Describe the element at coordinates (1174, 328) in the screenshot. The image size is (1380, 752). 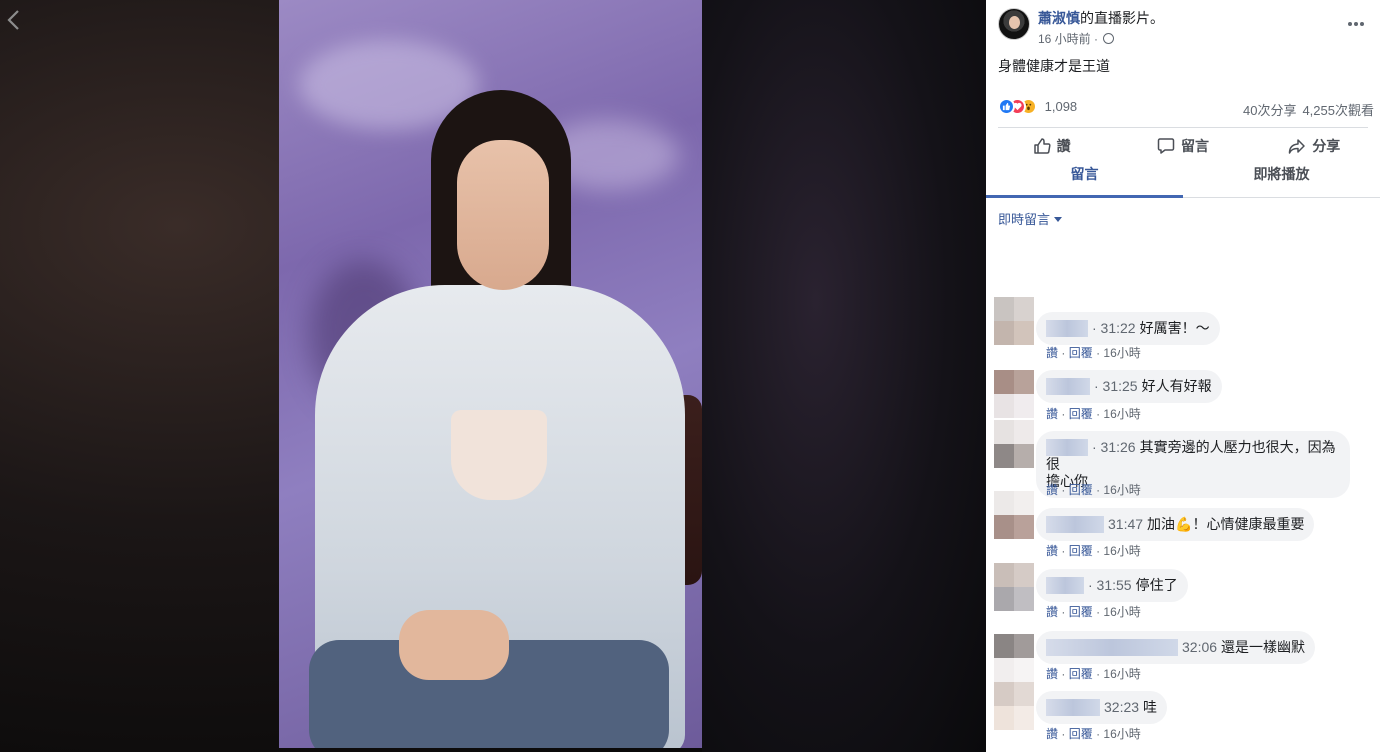
I see `comment-text: 好厲害！～` at that location.